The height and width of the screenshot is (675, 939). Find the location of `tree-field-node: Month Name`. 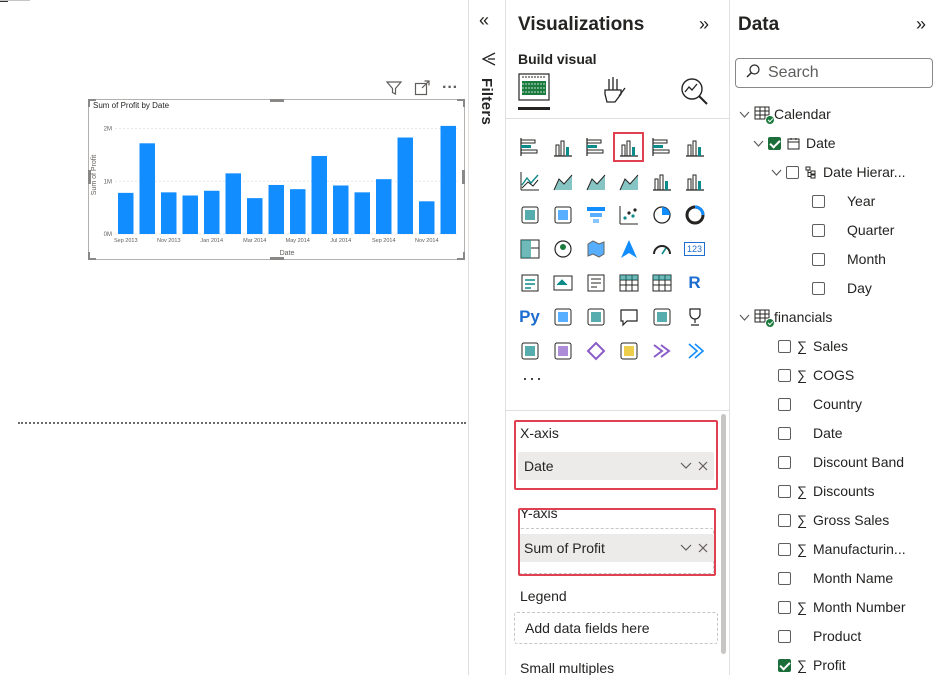

tree-field-node: Month Name is located at coordinates (835, 578).